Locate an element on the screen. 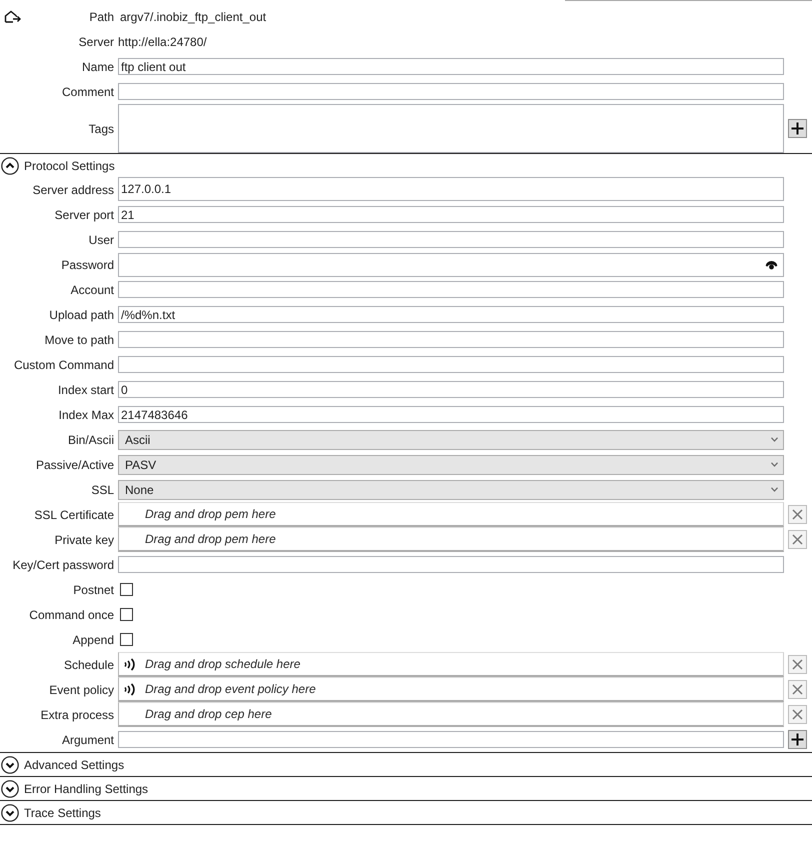 This screenshot has height=845, width=812. field-label: Index Max is located at coordinates (86, 415).